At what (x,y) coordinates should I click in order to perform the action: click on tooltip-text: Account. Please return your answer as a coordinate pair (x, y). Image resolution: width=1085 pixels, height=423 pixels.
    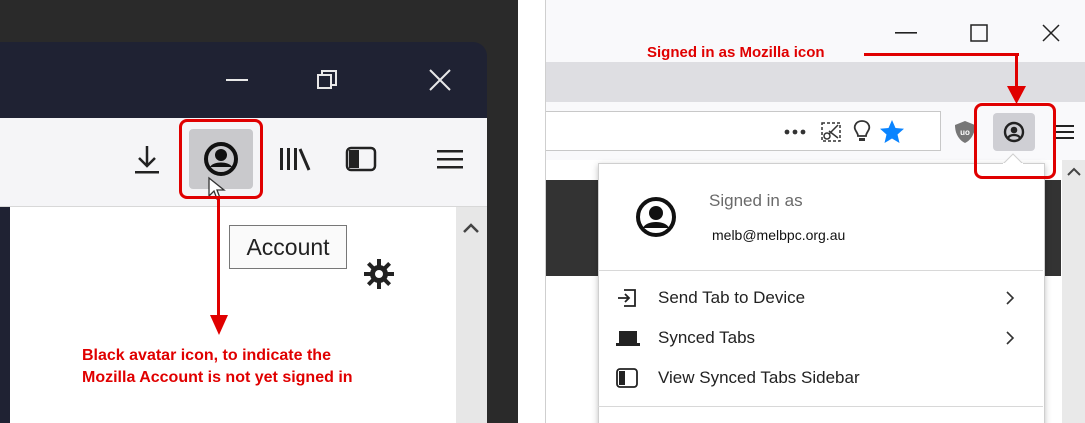
    Looking at the image, I should click on (288, 246).